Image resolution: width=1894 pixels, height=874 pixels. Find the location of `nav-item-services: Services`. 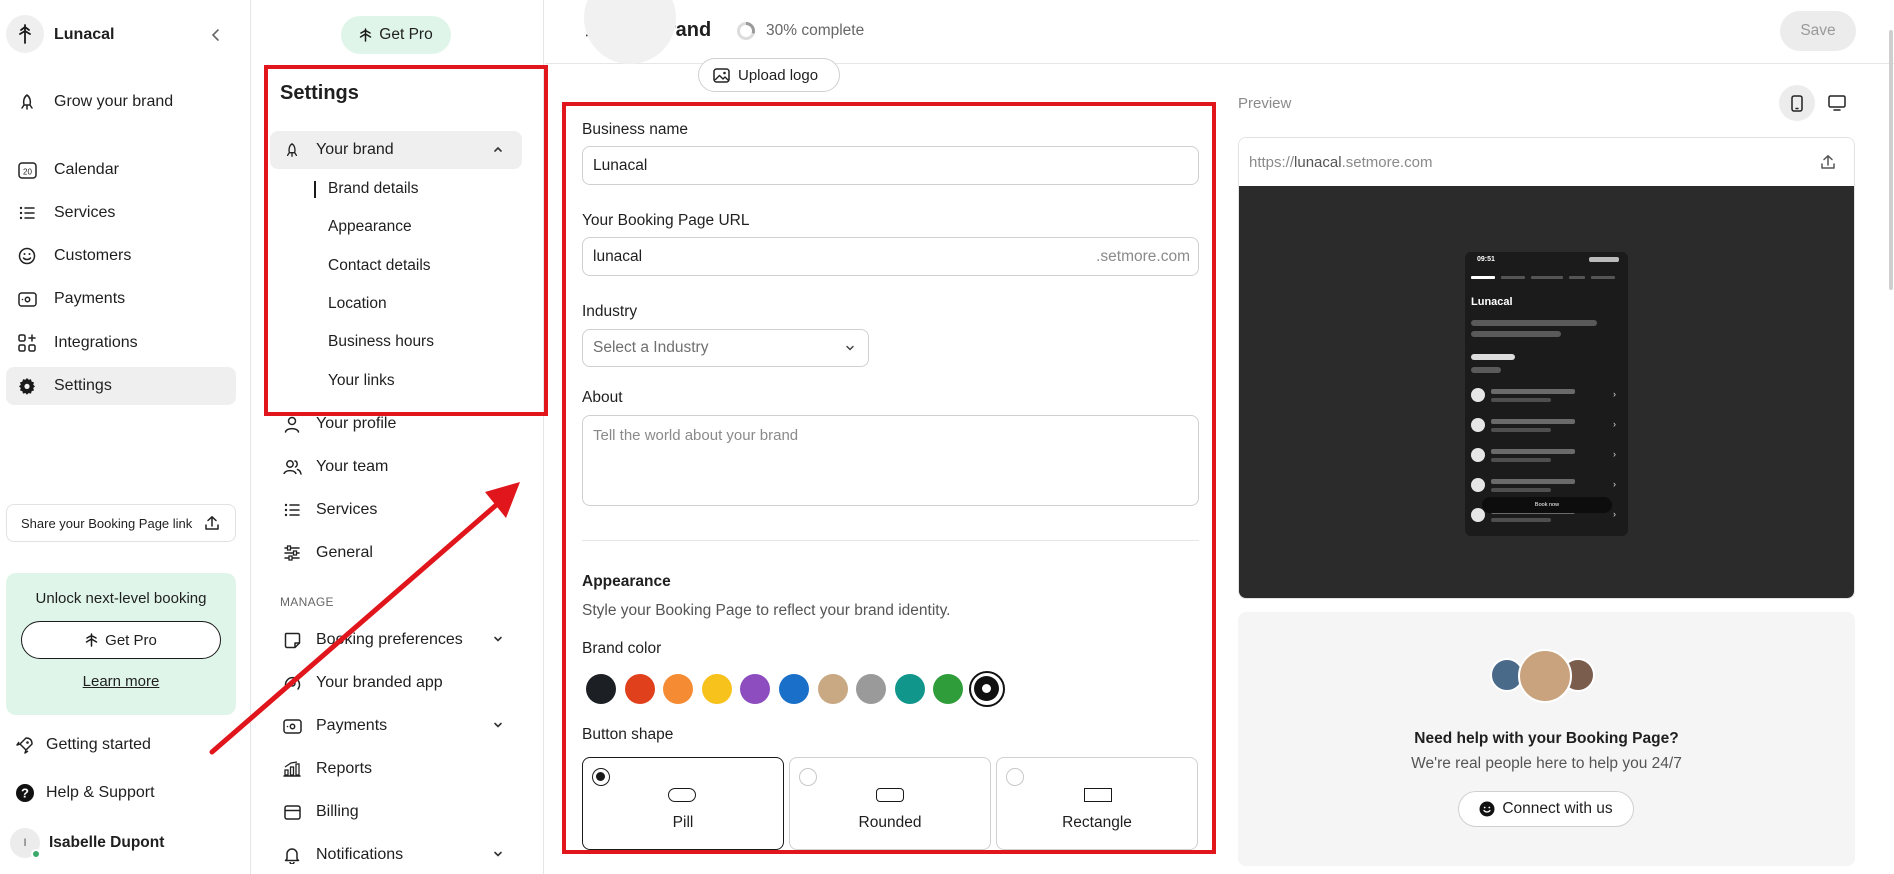

nav-item-services: Services is located at coordinates (121, 213).